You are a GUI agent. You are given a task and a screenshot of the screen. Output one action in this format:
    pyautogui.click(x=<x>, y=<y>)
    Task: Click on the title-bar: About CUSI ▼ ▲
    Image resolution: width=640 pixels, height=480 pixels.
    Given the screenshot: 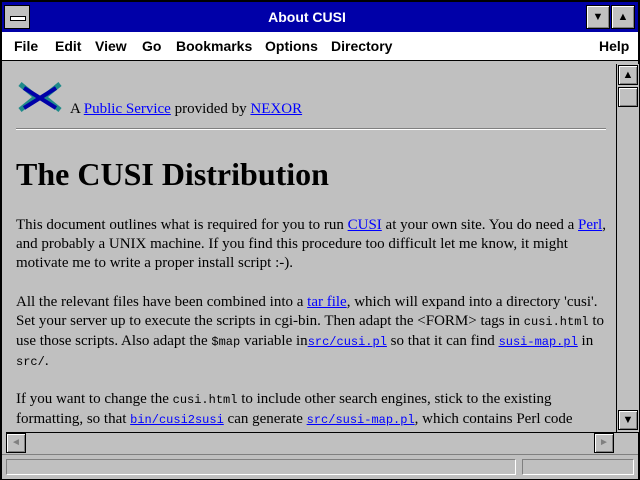 What is the action you would take?
    pyautogui.click(x=320, y=17)
    